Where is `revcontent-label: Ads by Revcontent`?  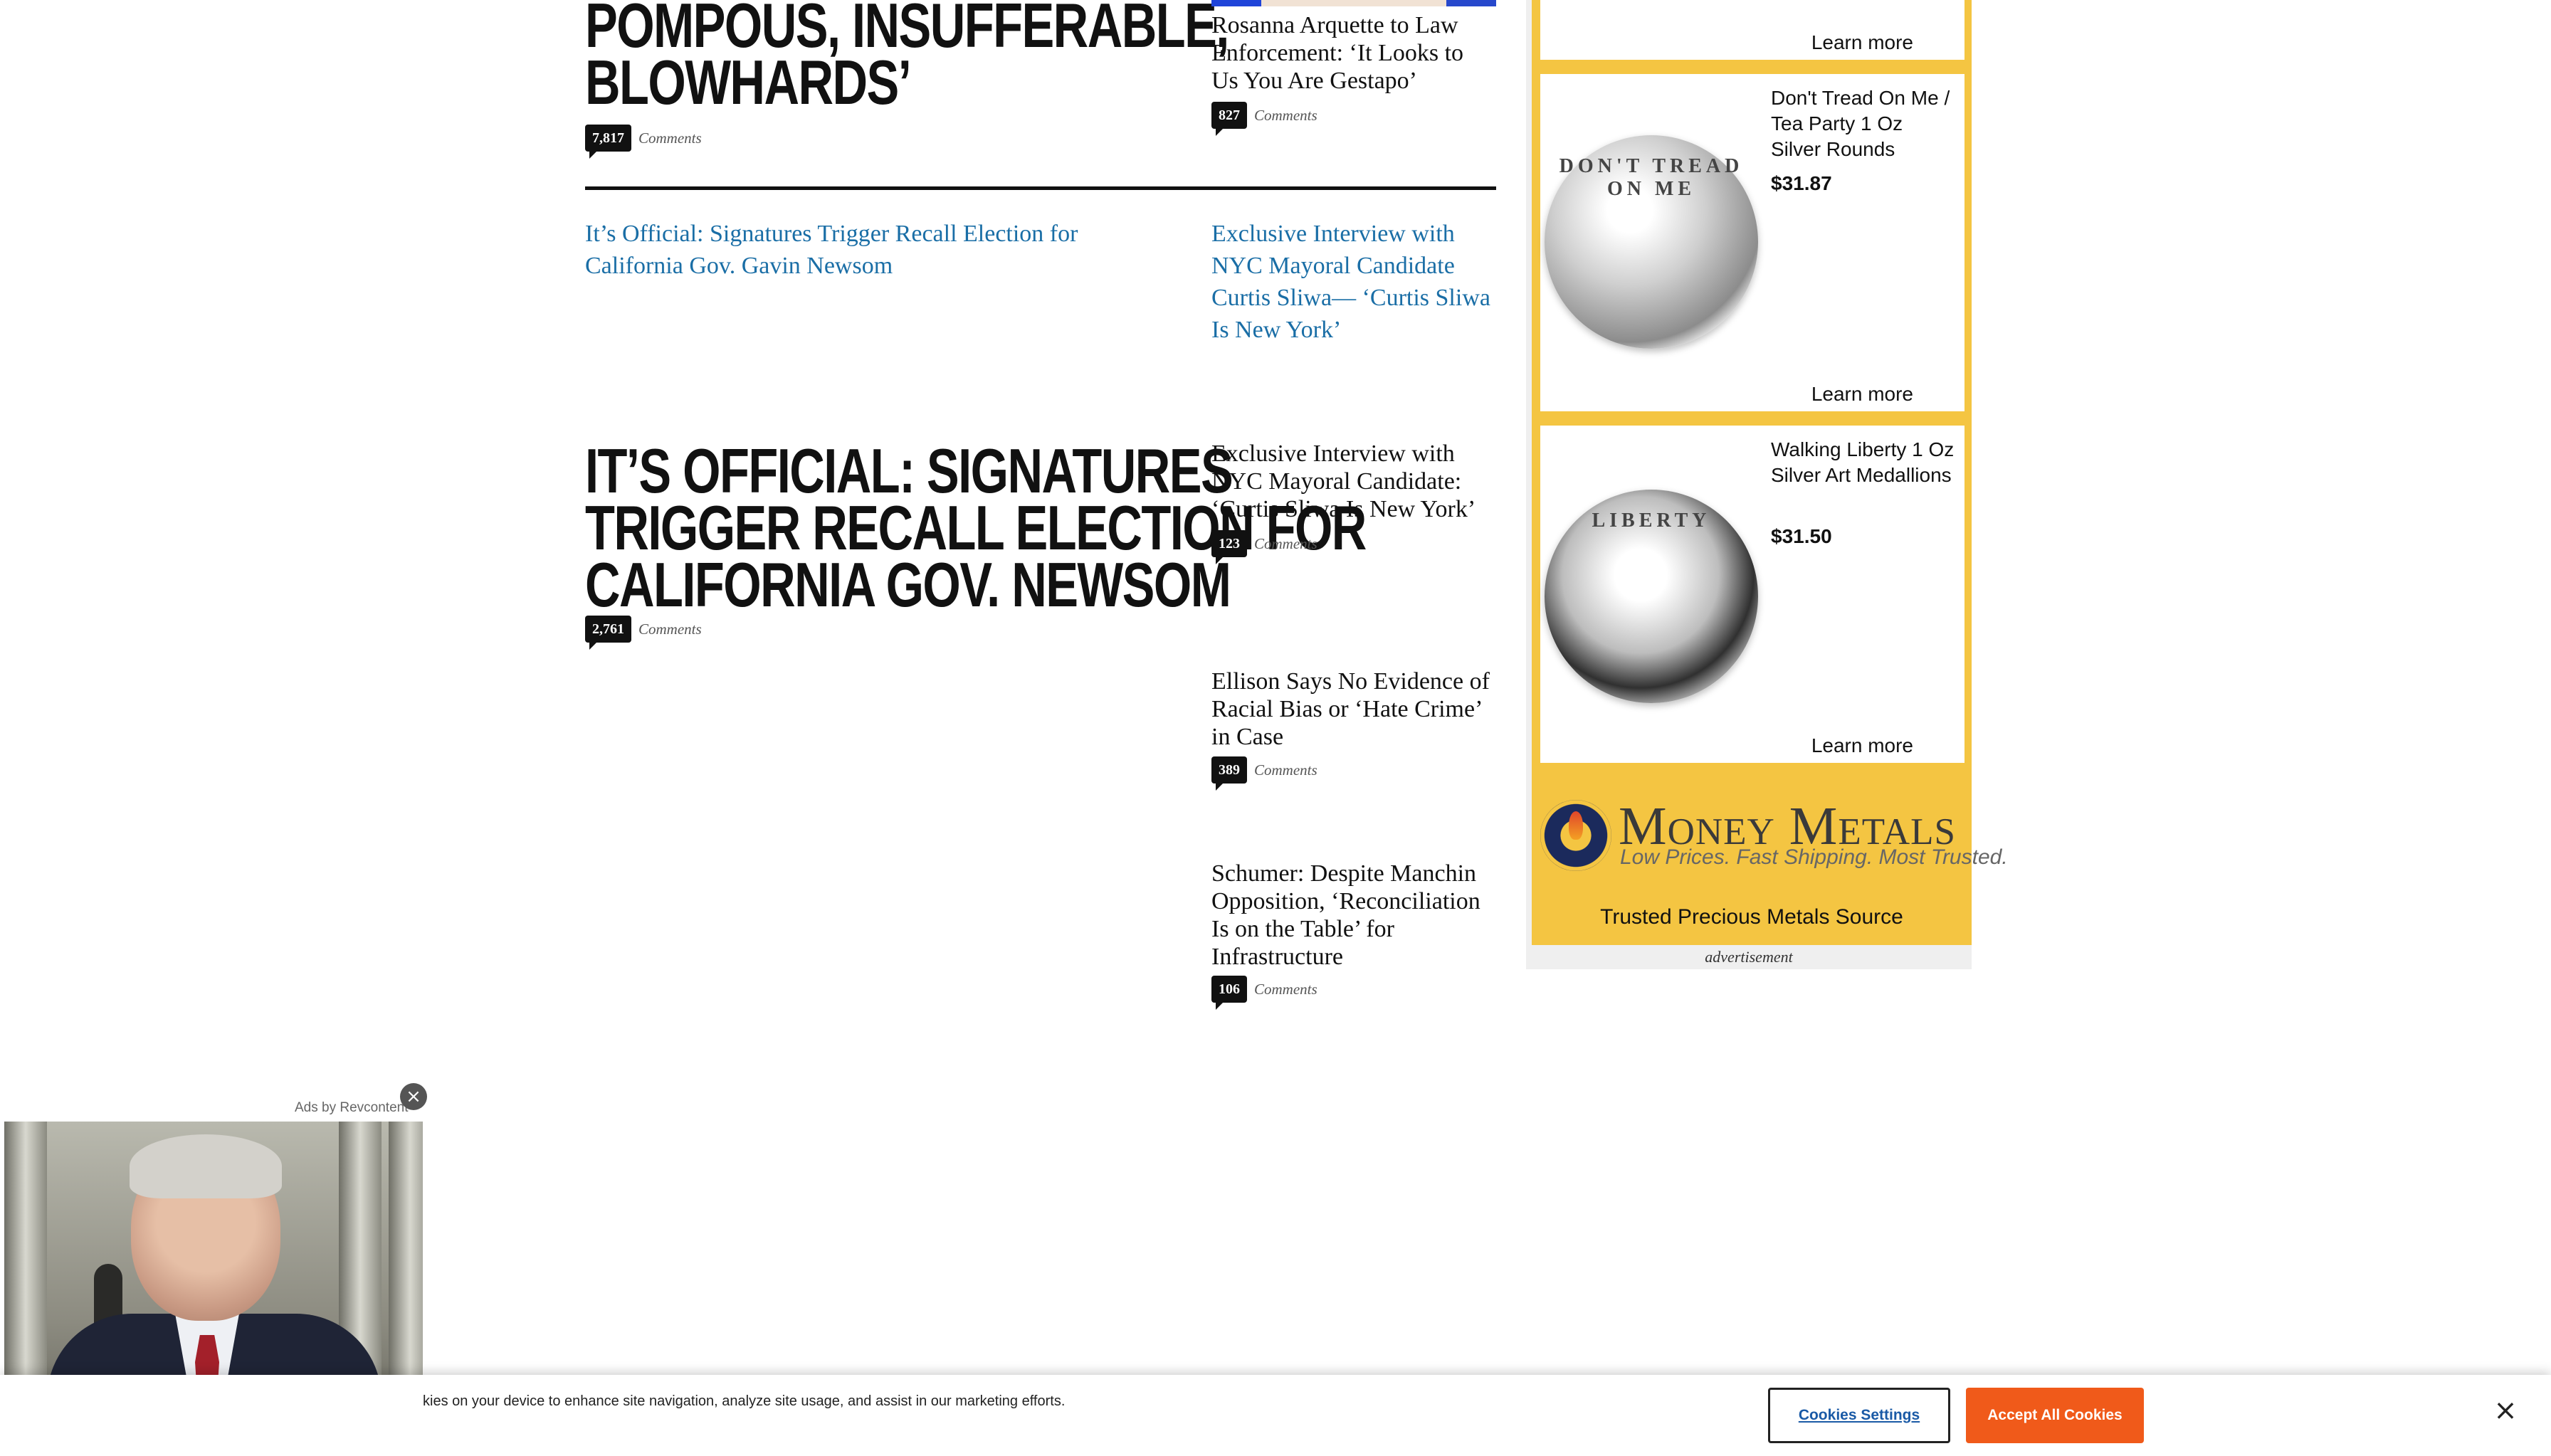 revcontent-label: Ads by Revcontent is located at coordinates (352, 1107).